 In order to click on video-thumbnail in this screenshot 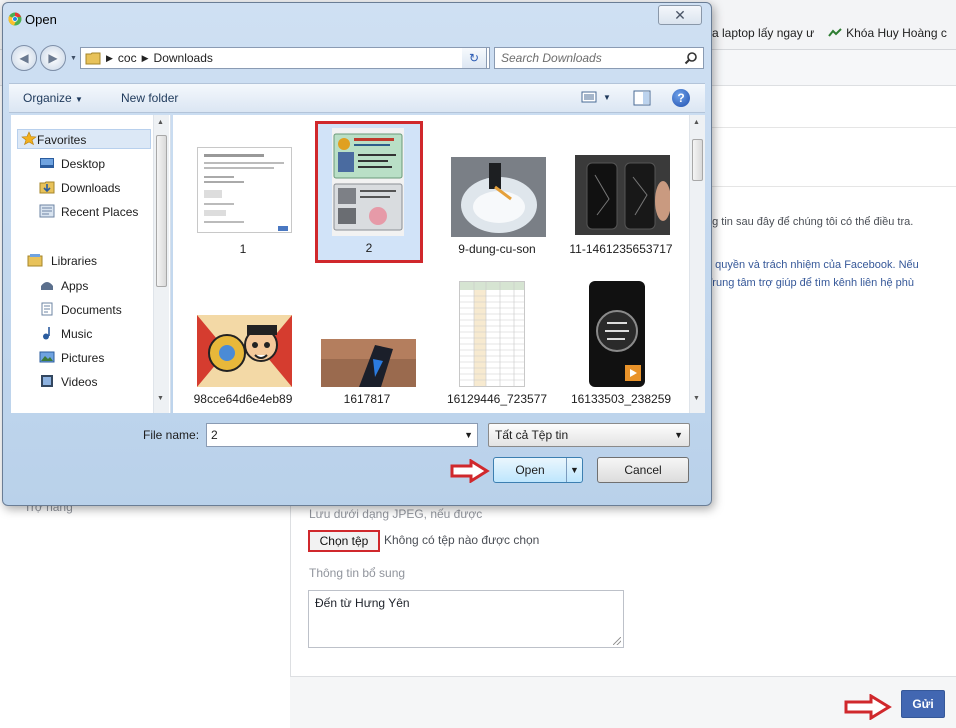, I will do `click(617, 334)`.